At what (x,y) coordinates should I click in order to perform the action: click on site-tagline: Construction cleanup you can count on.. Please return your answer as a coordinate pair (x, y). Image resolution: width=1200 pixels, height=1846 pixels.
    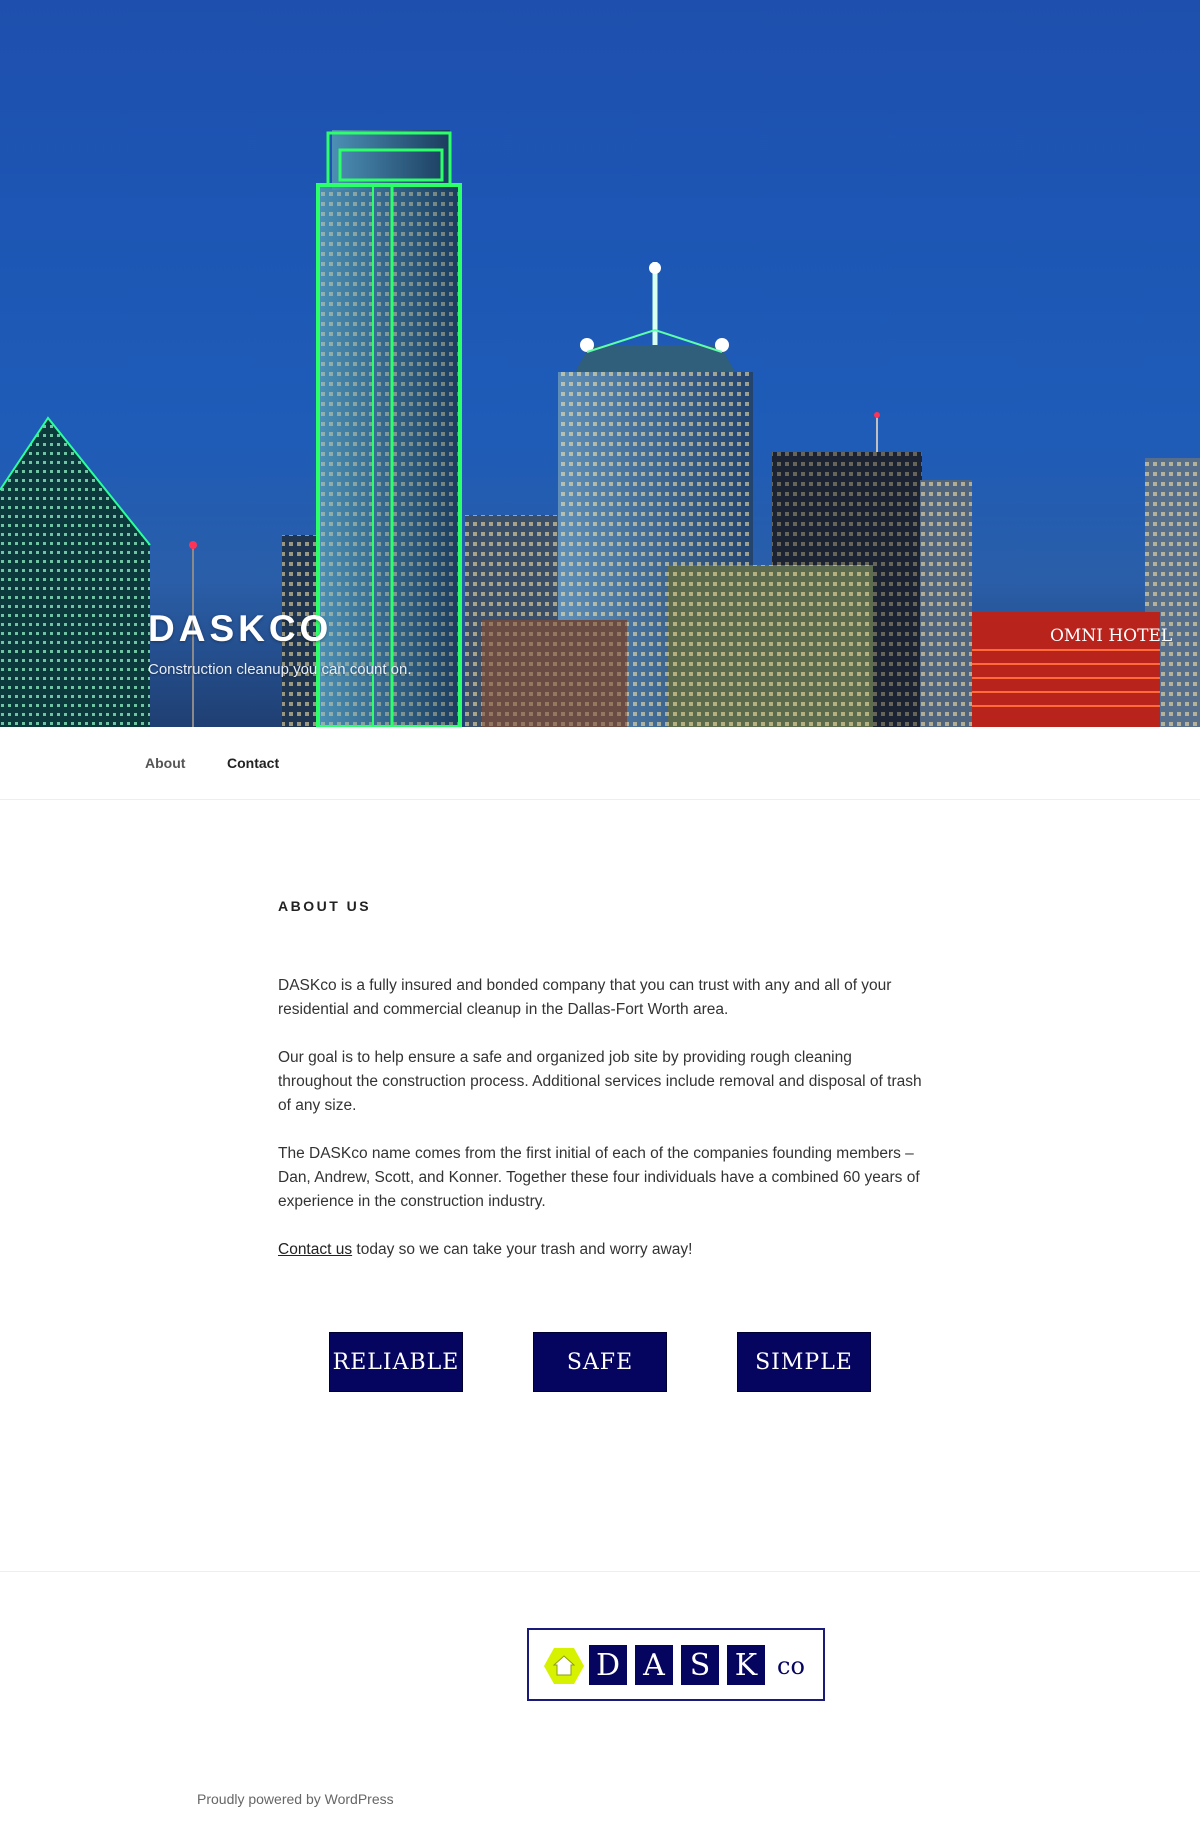
    Looking at the image, I should click on (280, 669).